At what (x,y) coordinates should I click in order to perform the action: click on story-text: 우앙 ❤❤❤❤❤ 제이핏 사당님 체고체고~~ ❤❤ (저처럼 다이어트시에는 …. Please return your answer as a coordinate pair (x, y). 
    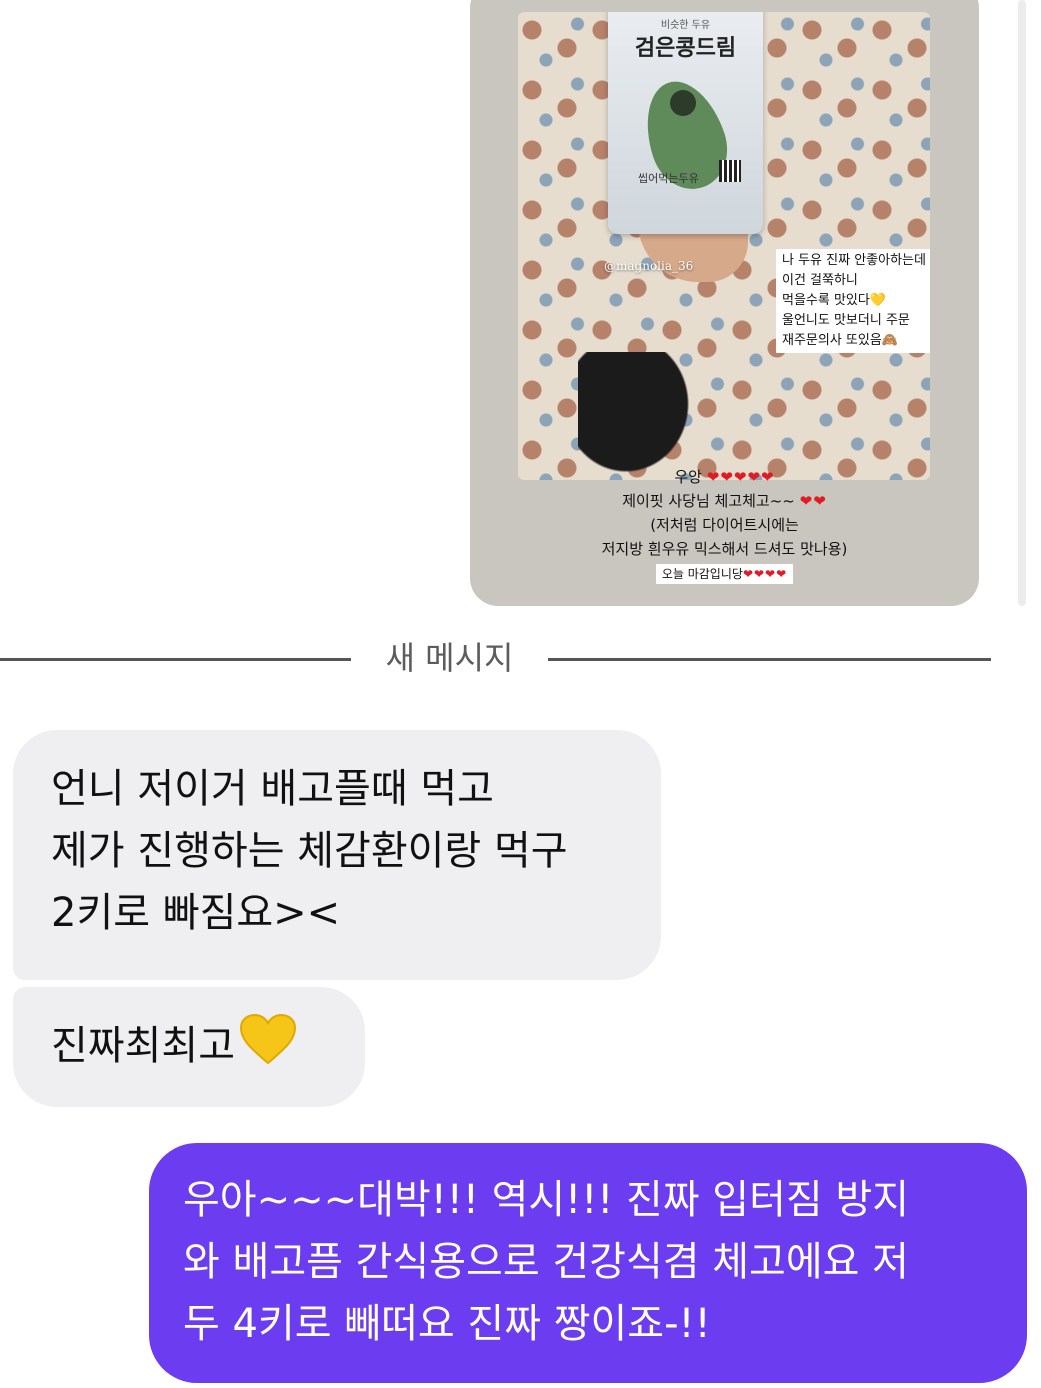
    Looking at the image, I should click on (724, 525).